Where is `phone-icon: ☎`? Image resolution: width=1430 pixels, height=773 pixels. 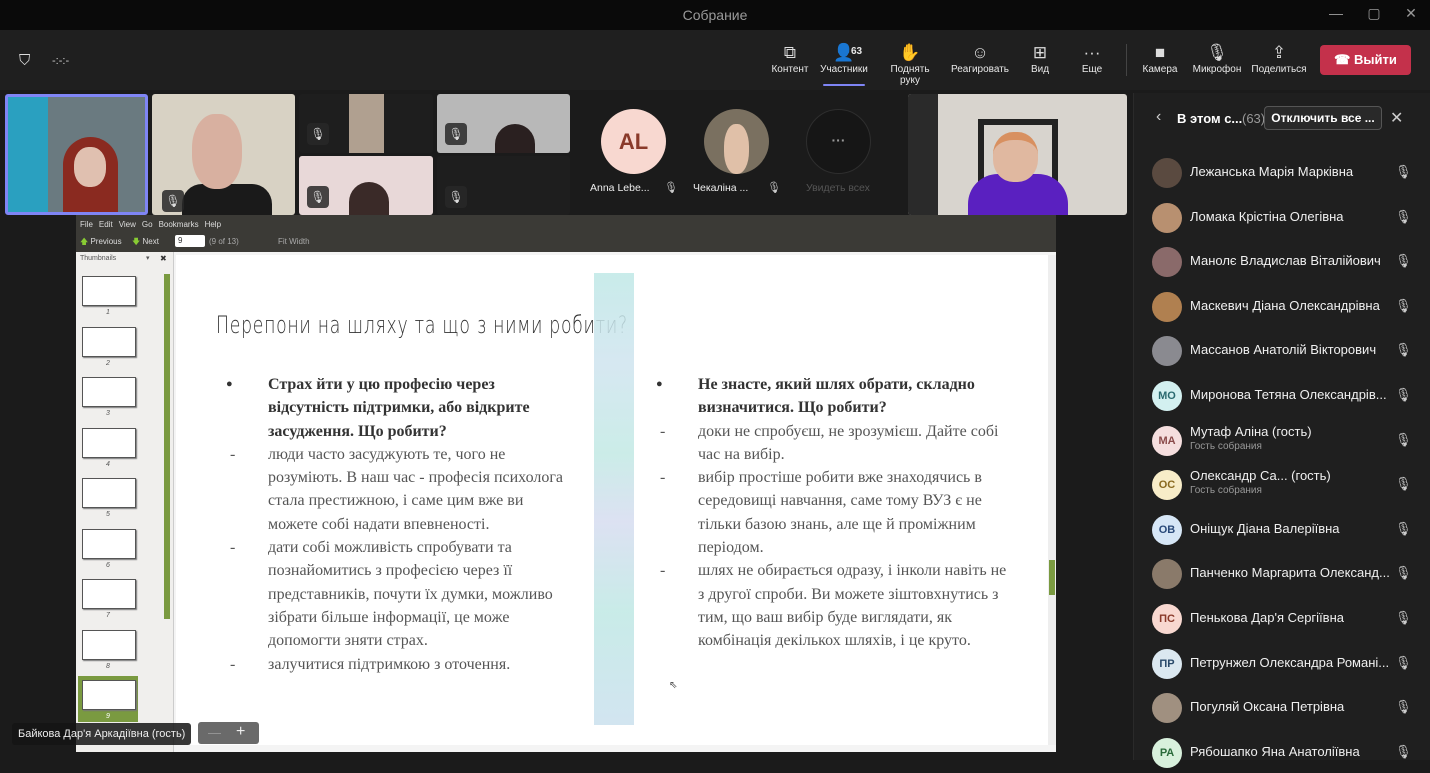 phone-icon: ☎ is located at coordinates (1344, 59).